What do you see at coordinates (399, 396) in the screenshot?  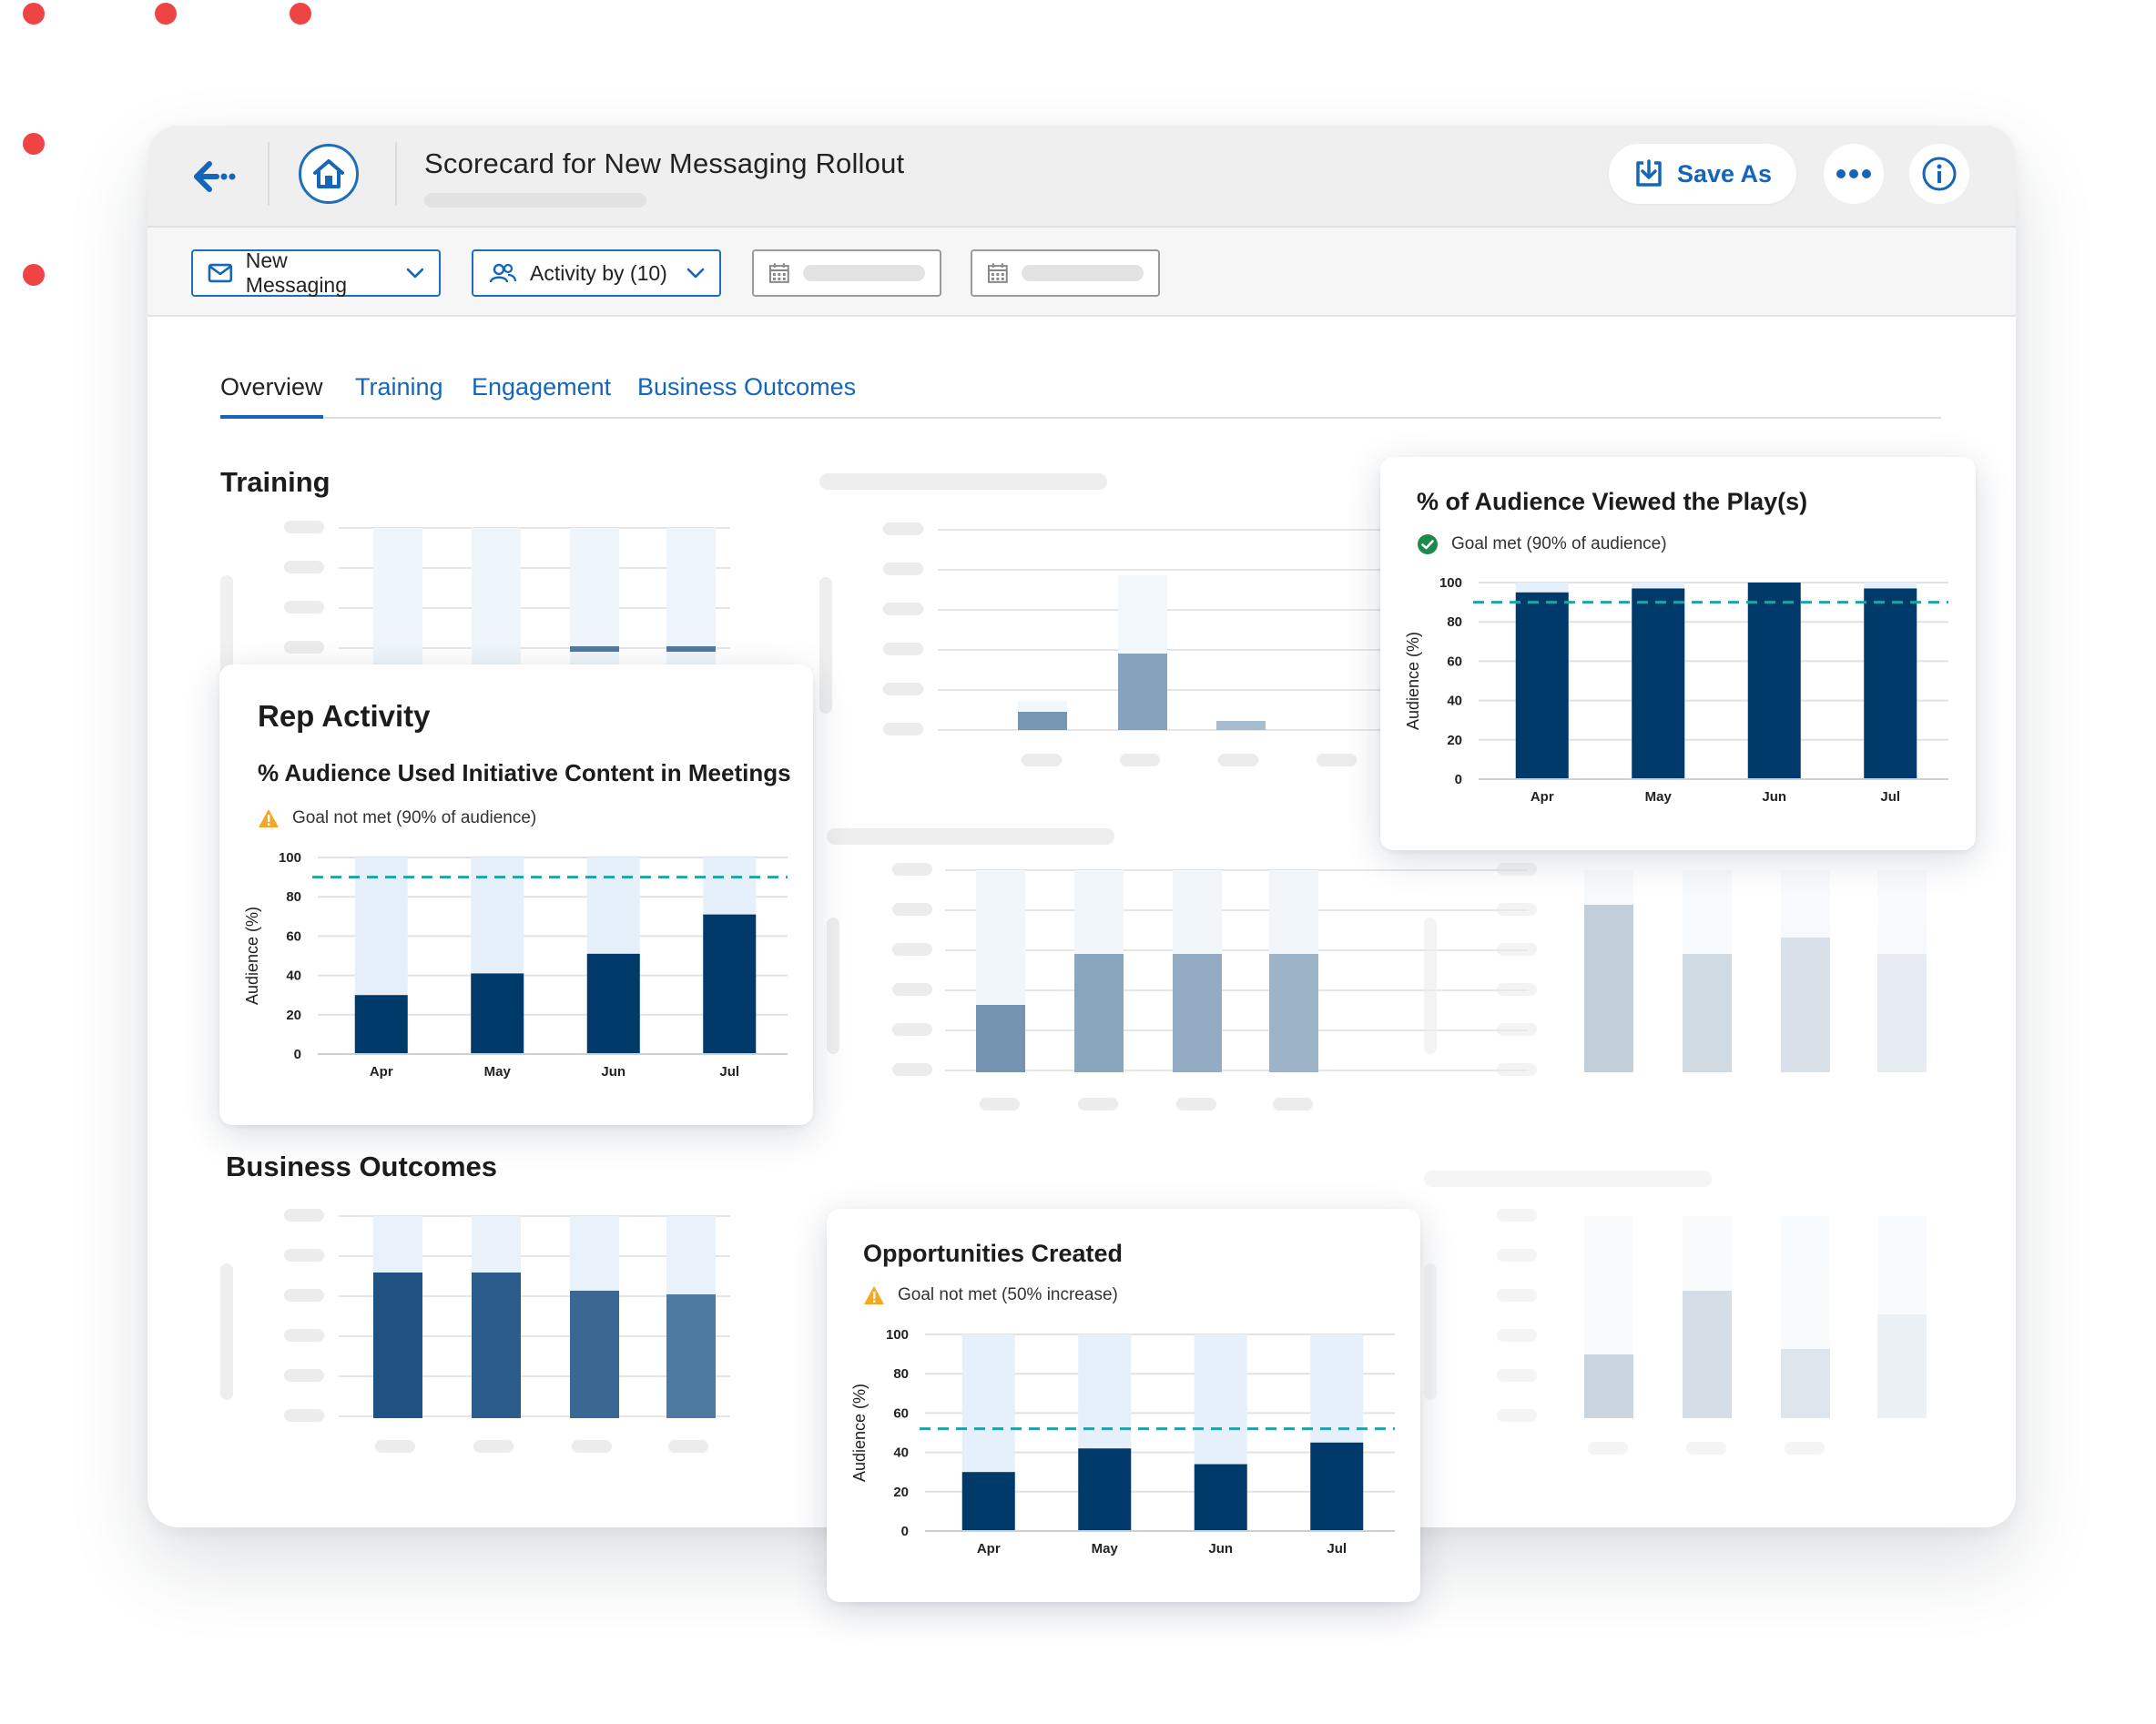 I see `tab-training: Training` at bounding box center [399, 396].